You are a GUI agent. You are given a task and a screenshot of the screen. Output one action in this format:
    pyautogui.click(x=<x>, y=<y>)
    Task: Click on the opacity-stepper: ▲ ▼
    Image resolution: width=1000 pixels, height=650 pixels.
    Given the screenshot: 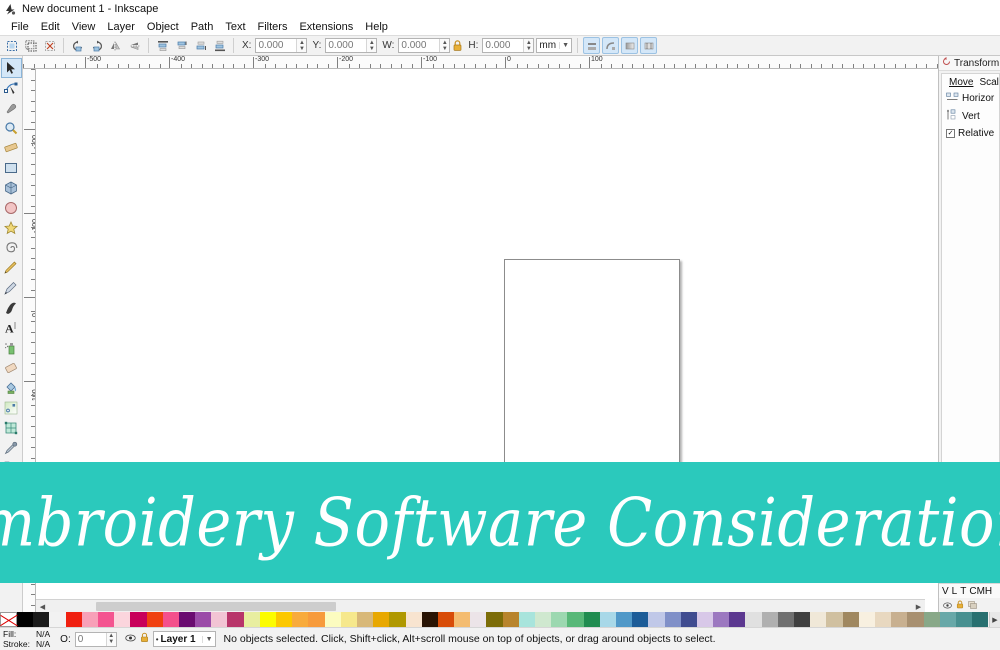 What is the action you would take?
    pyautogui.click(x=110, y=639)
    